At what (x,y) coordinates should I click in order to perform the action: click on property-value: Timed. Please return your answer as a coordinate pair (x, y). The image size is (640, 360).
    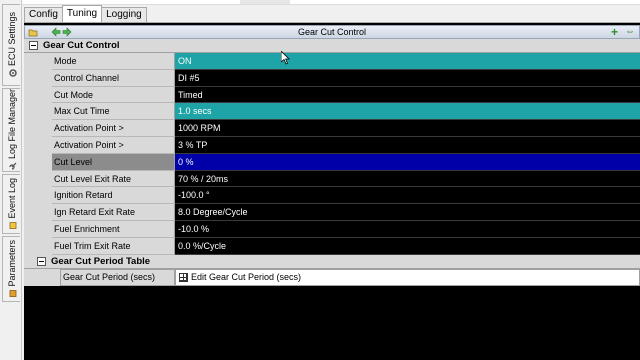
    Looking at the image, I should click on (407, 95).